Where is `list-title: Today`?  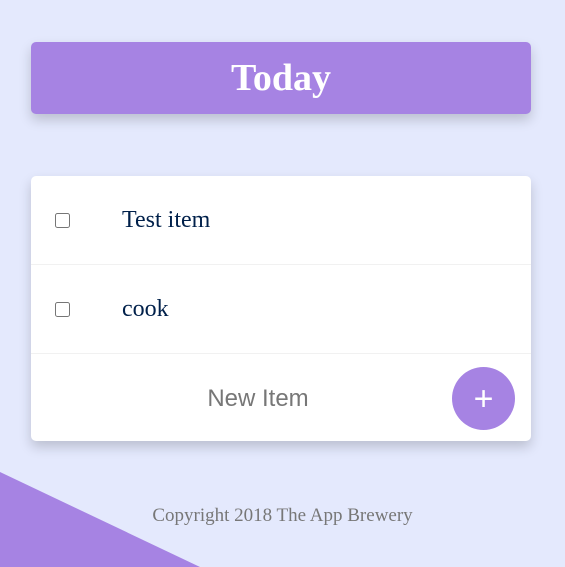 list-title: Today is located at coordinates (281, 78).